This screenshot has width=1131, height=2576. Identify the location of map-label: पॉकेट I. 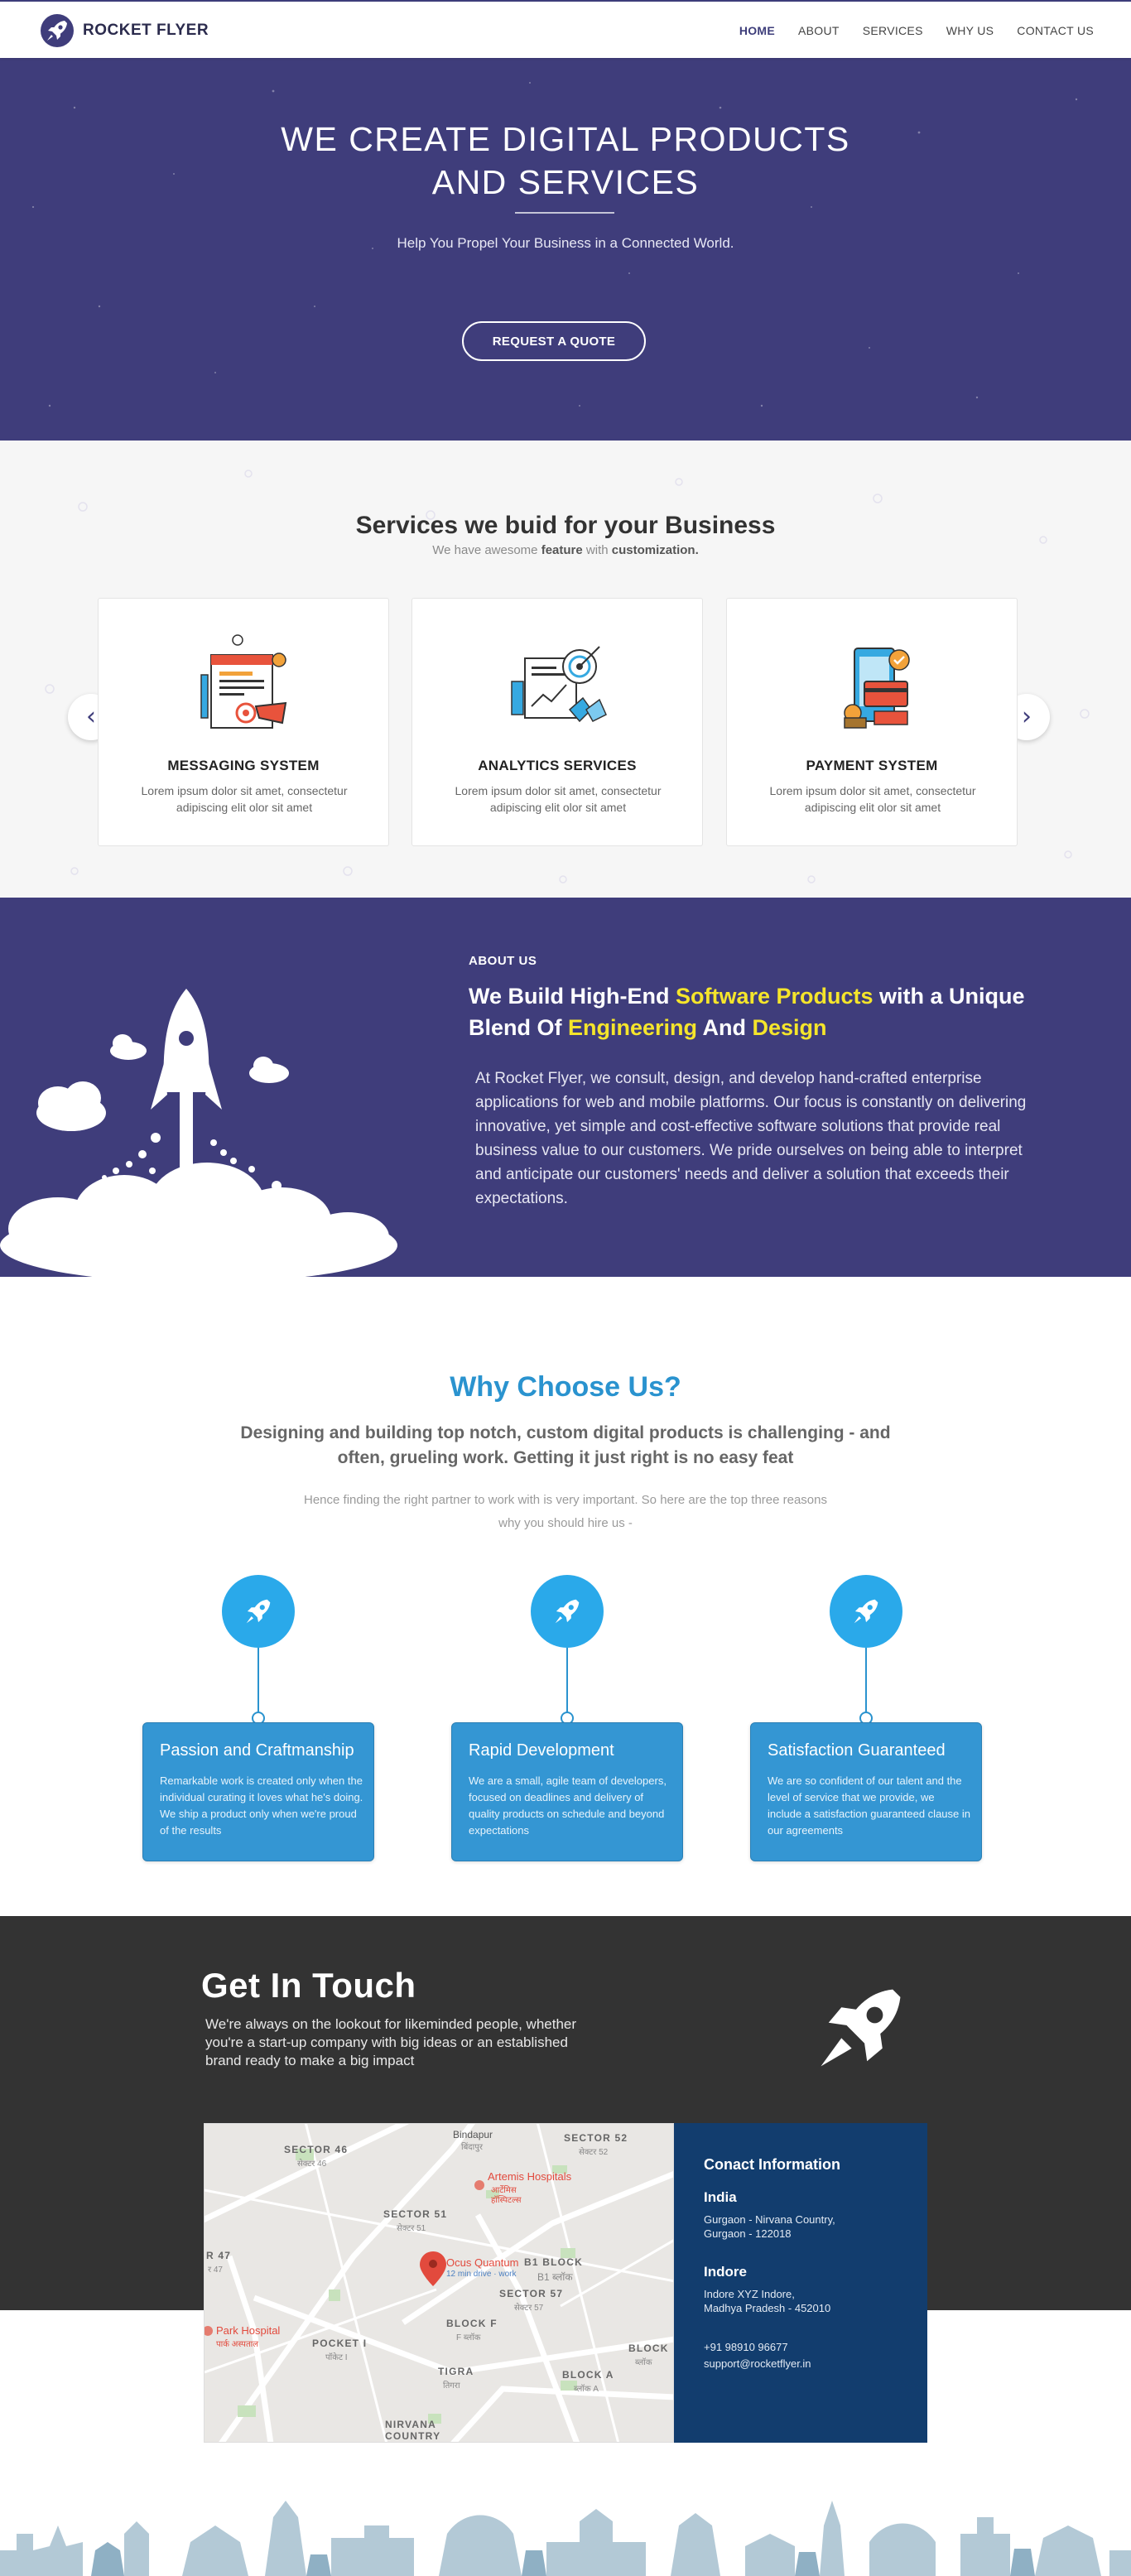
(337, 2357).